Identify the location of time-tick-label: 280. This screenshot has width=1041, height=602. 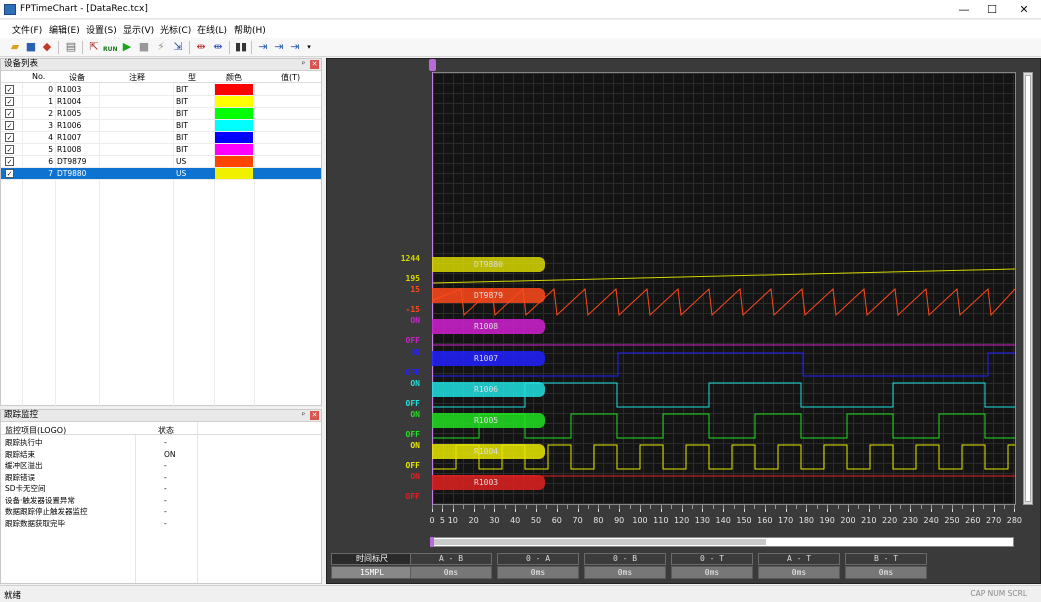
(1014, 520).